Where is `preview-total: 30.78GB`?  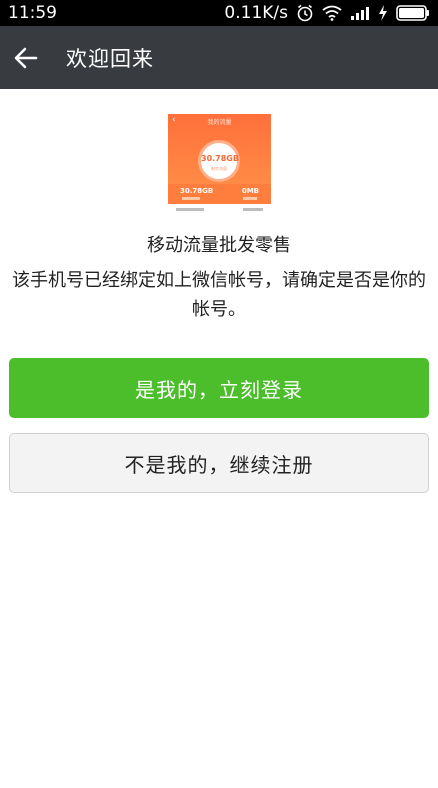 preview-total: 30.78GB is located at coordinates (220, 158).